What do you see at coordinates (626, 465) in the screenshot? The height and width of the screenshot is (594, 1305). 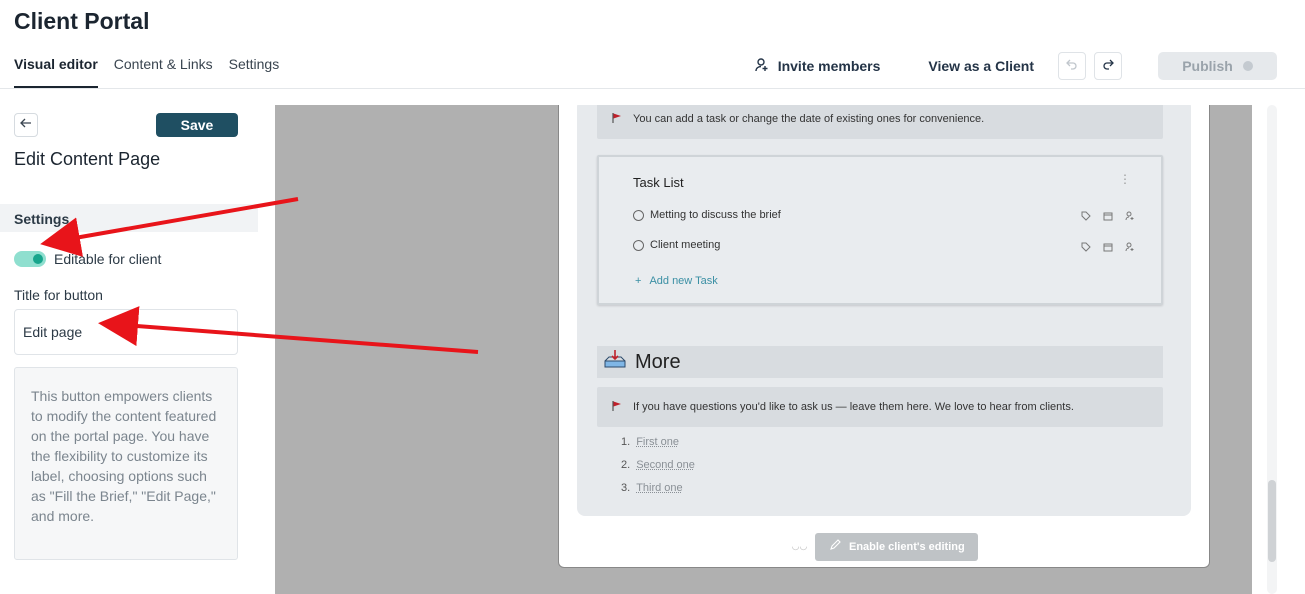 I see `list-number: 2.` at bounding box center [626, 465].